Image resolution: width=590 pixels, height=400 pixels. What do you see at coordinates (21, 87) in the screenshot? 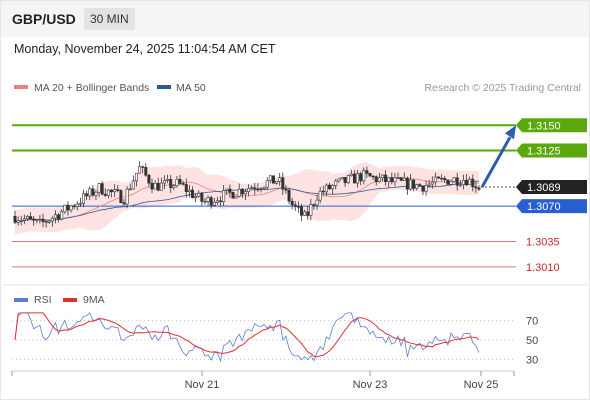
I see `bb-legend-swatch` at bounding box center [21, 87].